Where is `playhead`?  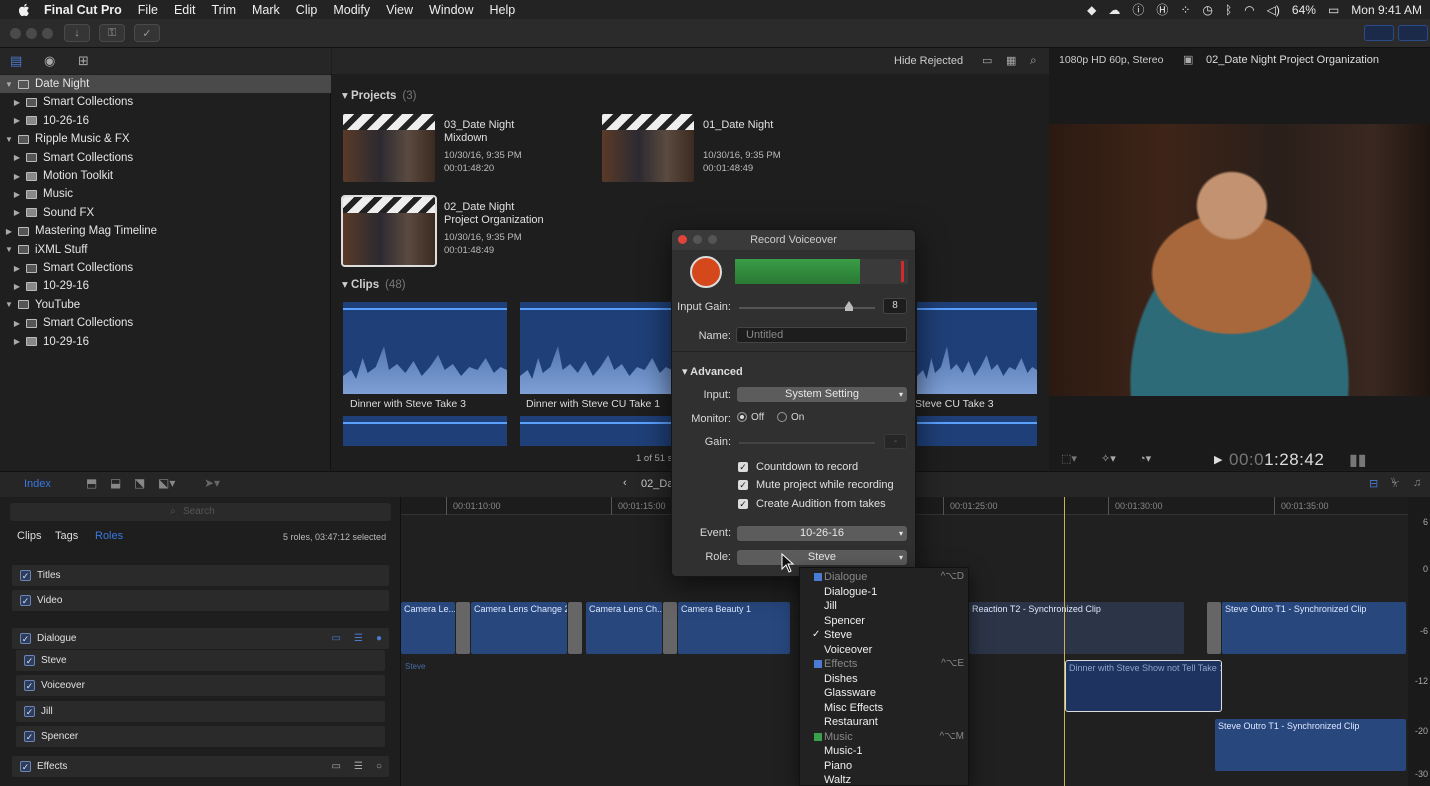 playhead is located at coordinates (1064, 641).